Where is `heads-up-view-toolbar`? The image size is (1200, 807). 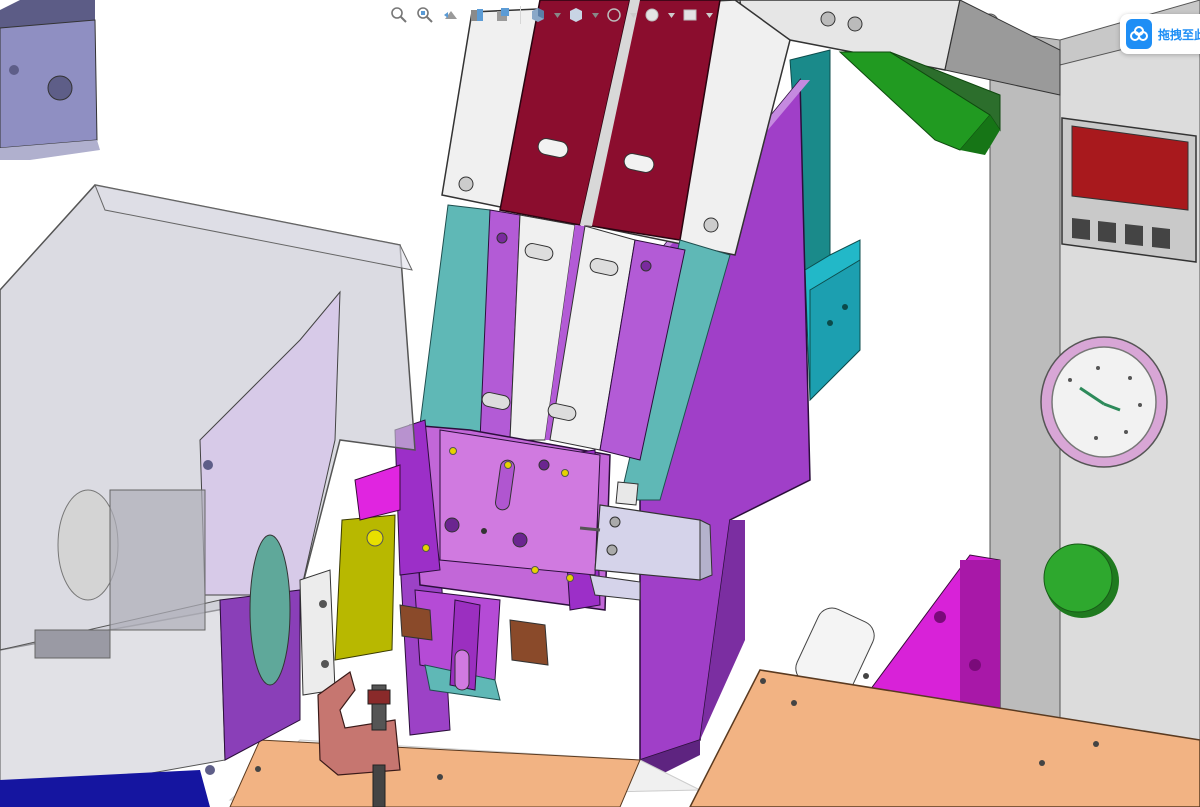
heads-up-view-toolbar is located at coordinates (550, 15).